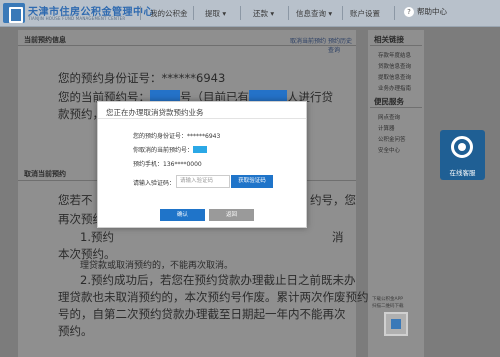 The image size is (500, 357). Describe the element at coordinates (177, 136) in the screenshot. I see `dialog-id-text: 您的预约身份证号：******6943` at that location.